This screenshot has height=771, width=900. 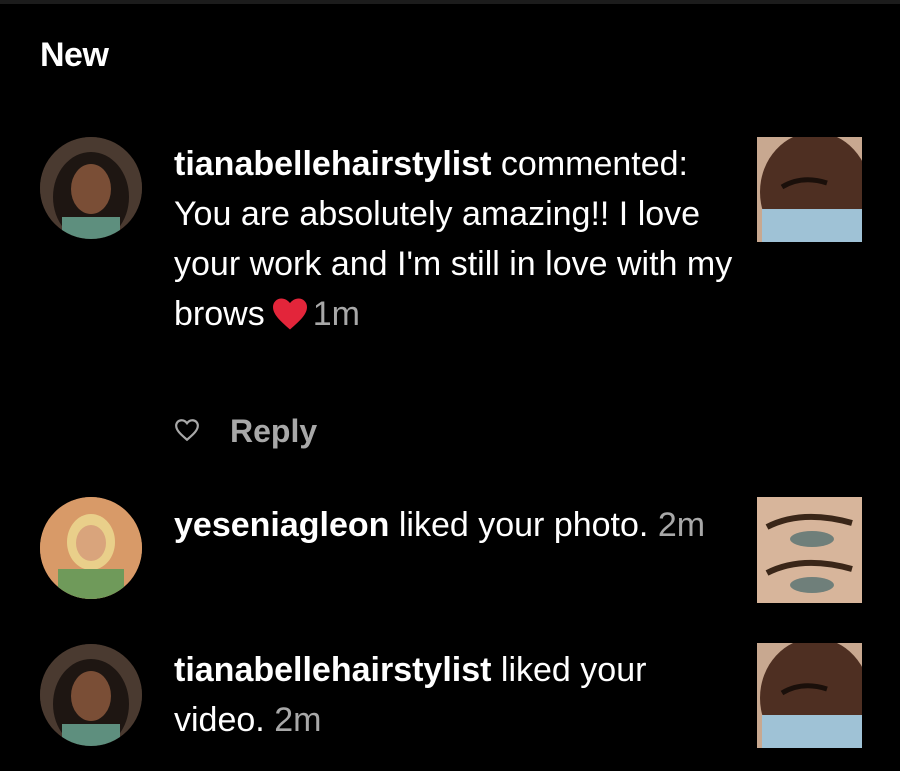 What do you see at coordinates (336, 314) in the screenshot?
I see `timestamp: 1m` at bounding box center [336, 314].